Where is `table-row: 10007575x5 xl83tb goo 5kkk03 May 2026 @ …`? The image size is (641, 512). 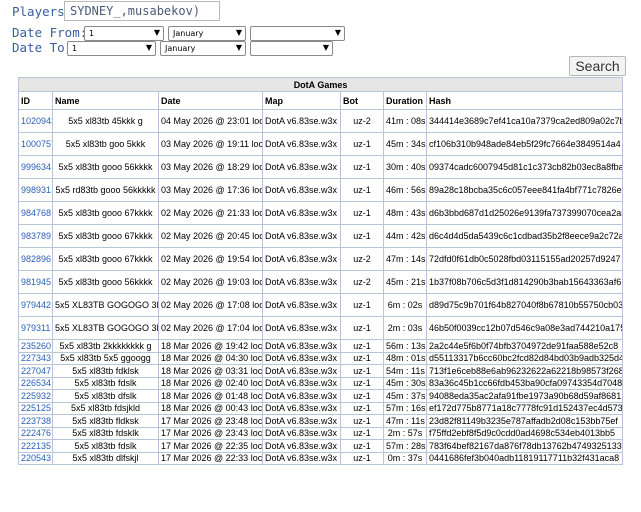 table-row: 10007575x5 xl83tb goo 5kkk03 May 2026 @ … is located at coordinates (321, 144).